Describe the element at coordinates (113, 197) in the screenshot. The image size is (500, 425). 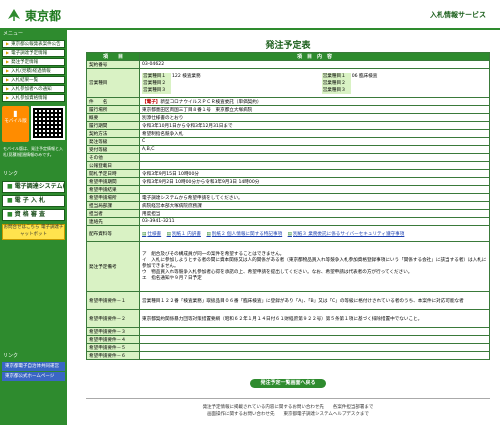
I see `row-label: 希望申請場所` at that location.